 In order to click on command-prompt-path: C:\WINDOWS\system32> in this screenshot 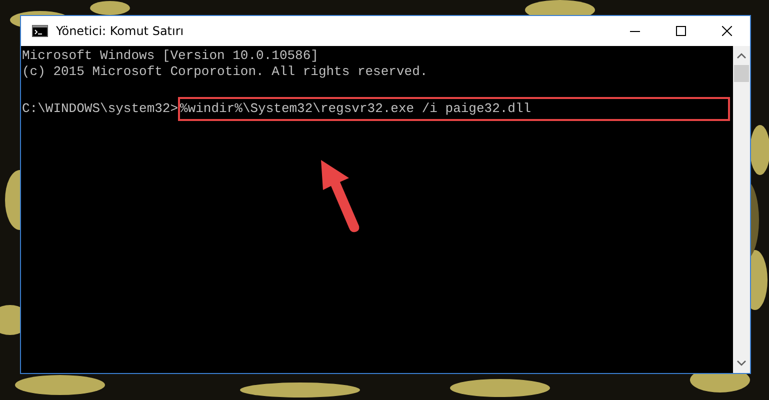, I will do `click(100, 109)`.